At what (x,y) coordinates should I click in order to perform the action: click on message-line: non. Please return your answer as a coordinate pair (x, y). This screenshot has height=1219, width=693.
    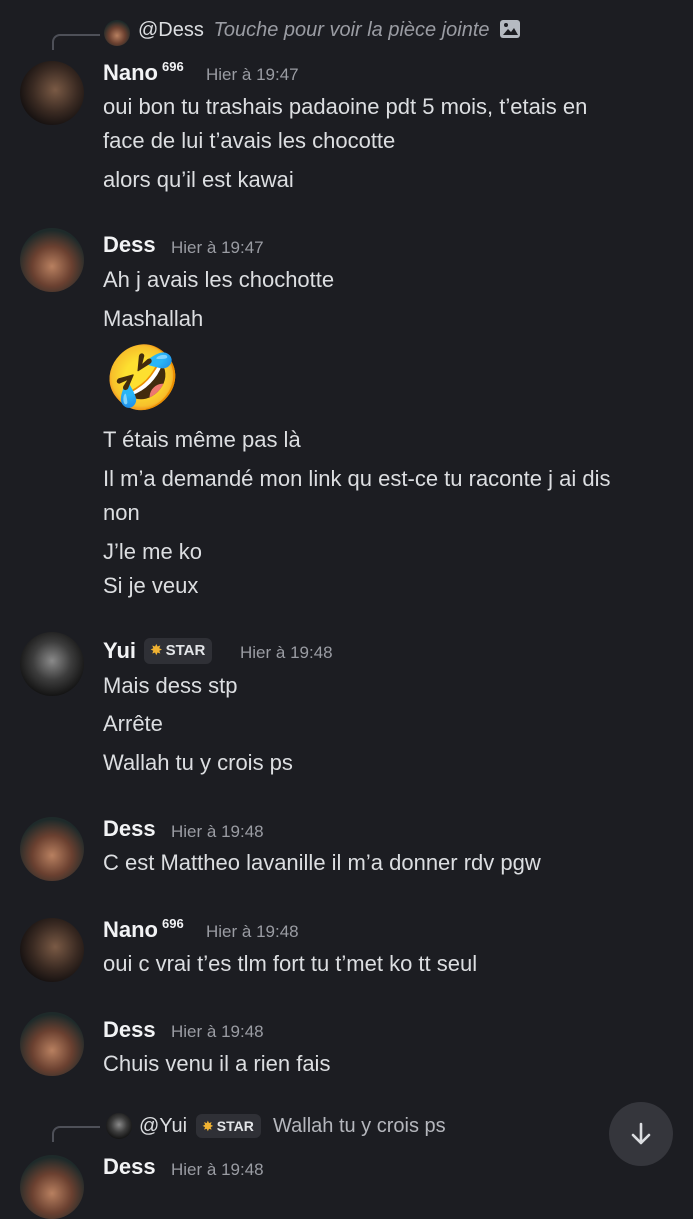
    Looking at the image, I should click on (121, 512).